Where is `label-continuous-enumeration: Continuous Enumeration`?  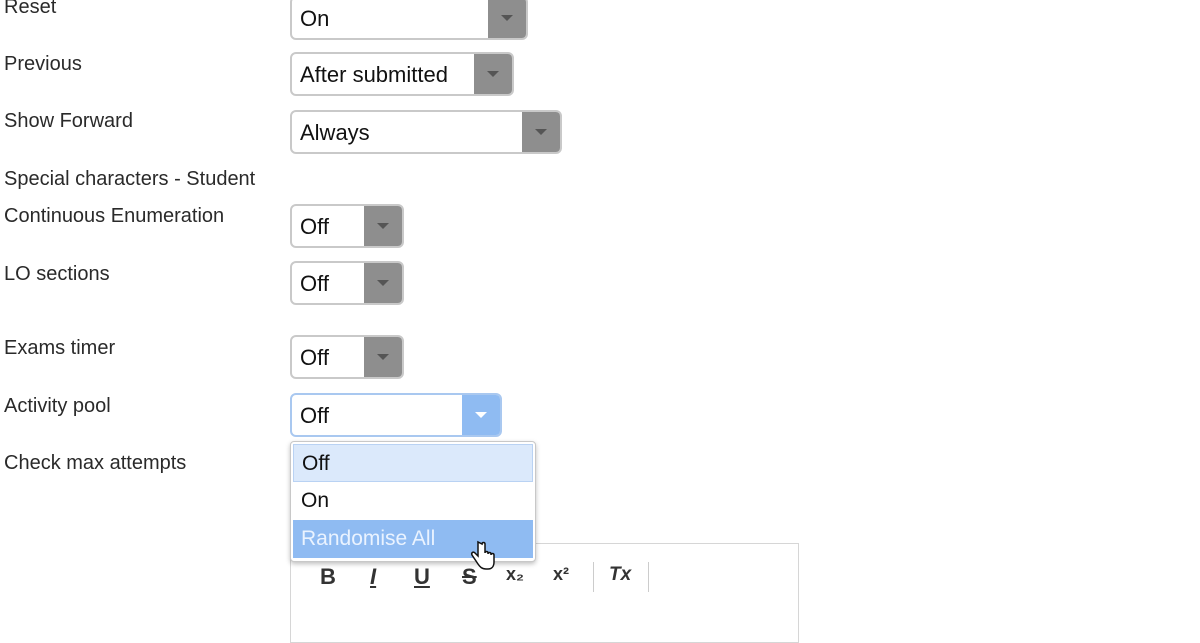
label-continuous-enumeration: Continuous Enumeration is located at coordinates (114, 216).